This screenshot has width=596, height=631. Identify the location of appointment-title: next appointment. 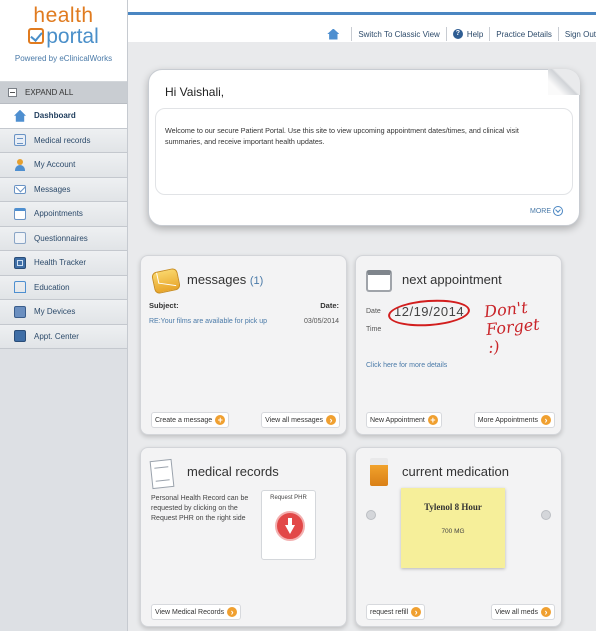
(452, 279).